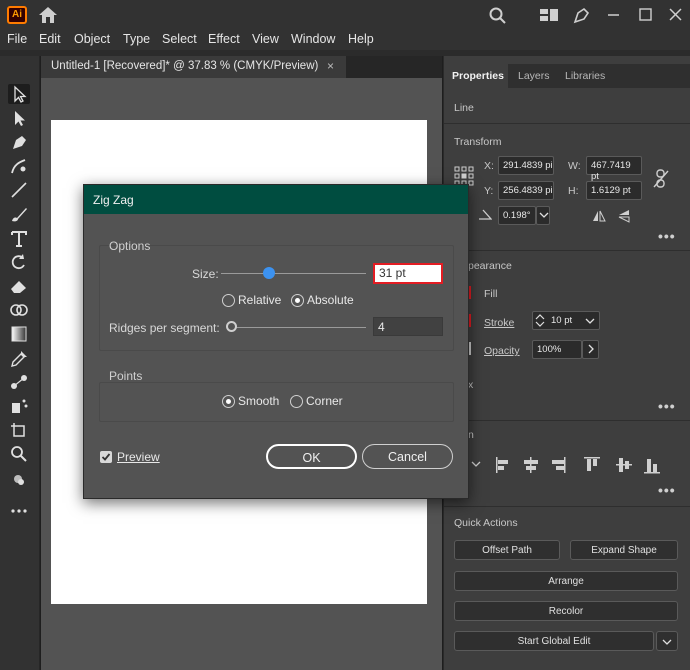  What do you see at coordinates (19, 334) in the screenshot?
I see `gradient-tool-icon` at bounding box center [19, 334].